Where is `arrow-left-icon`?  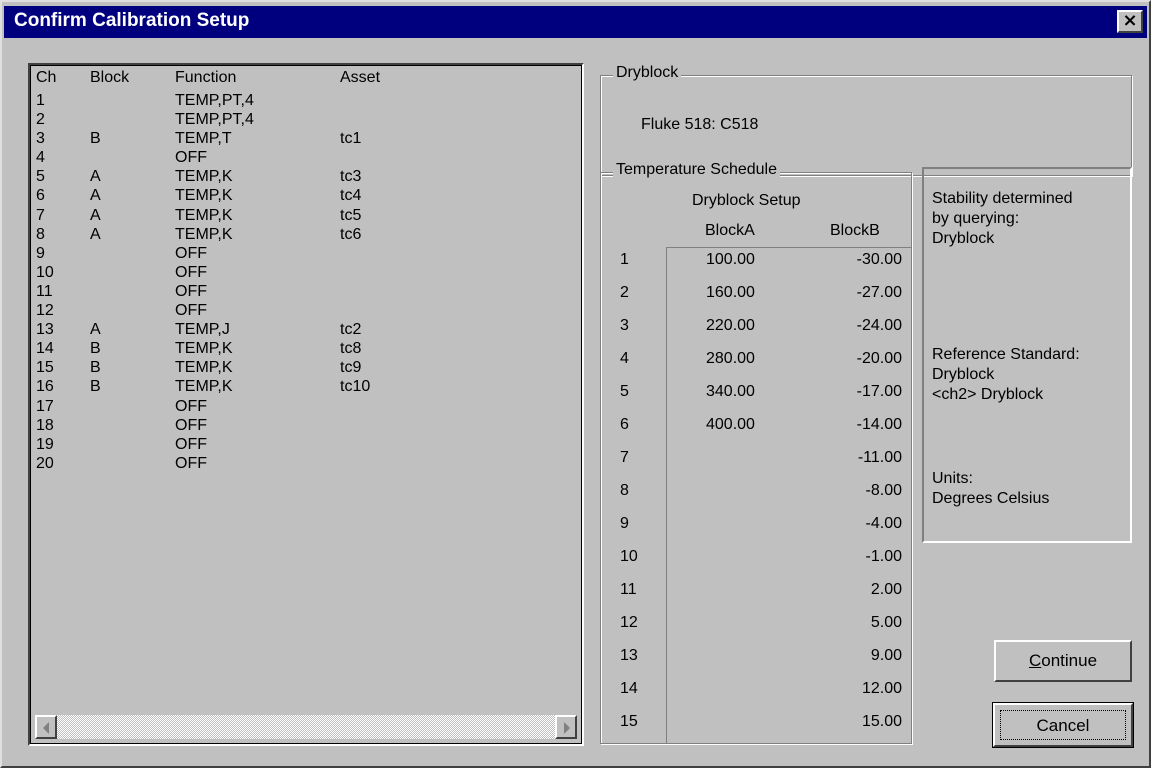
arrow-left-icon is located at coordinates (46, 728).